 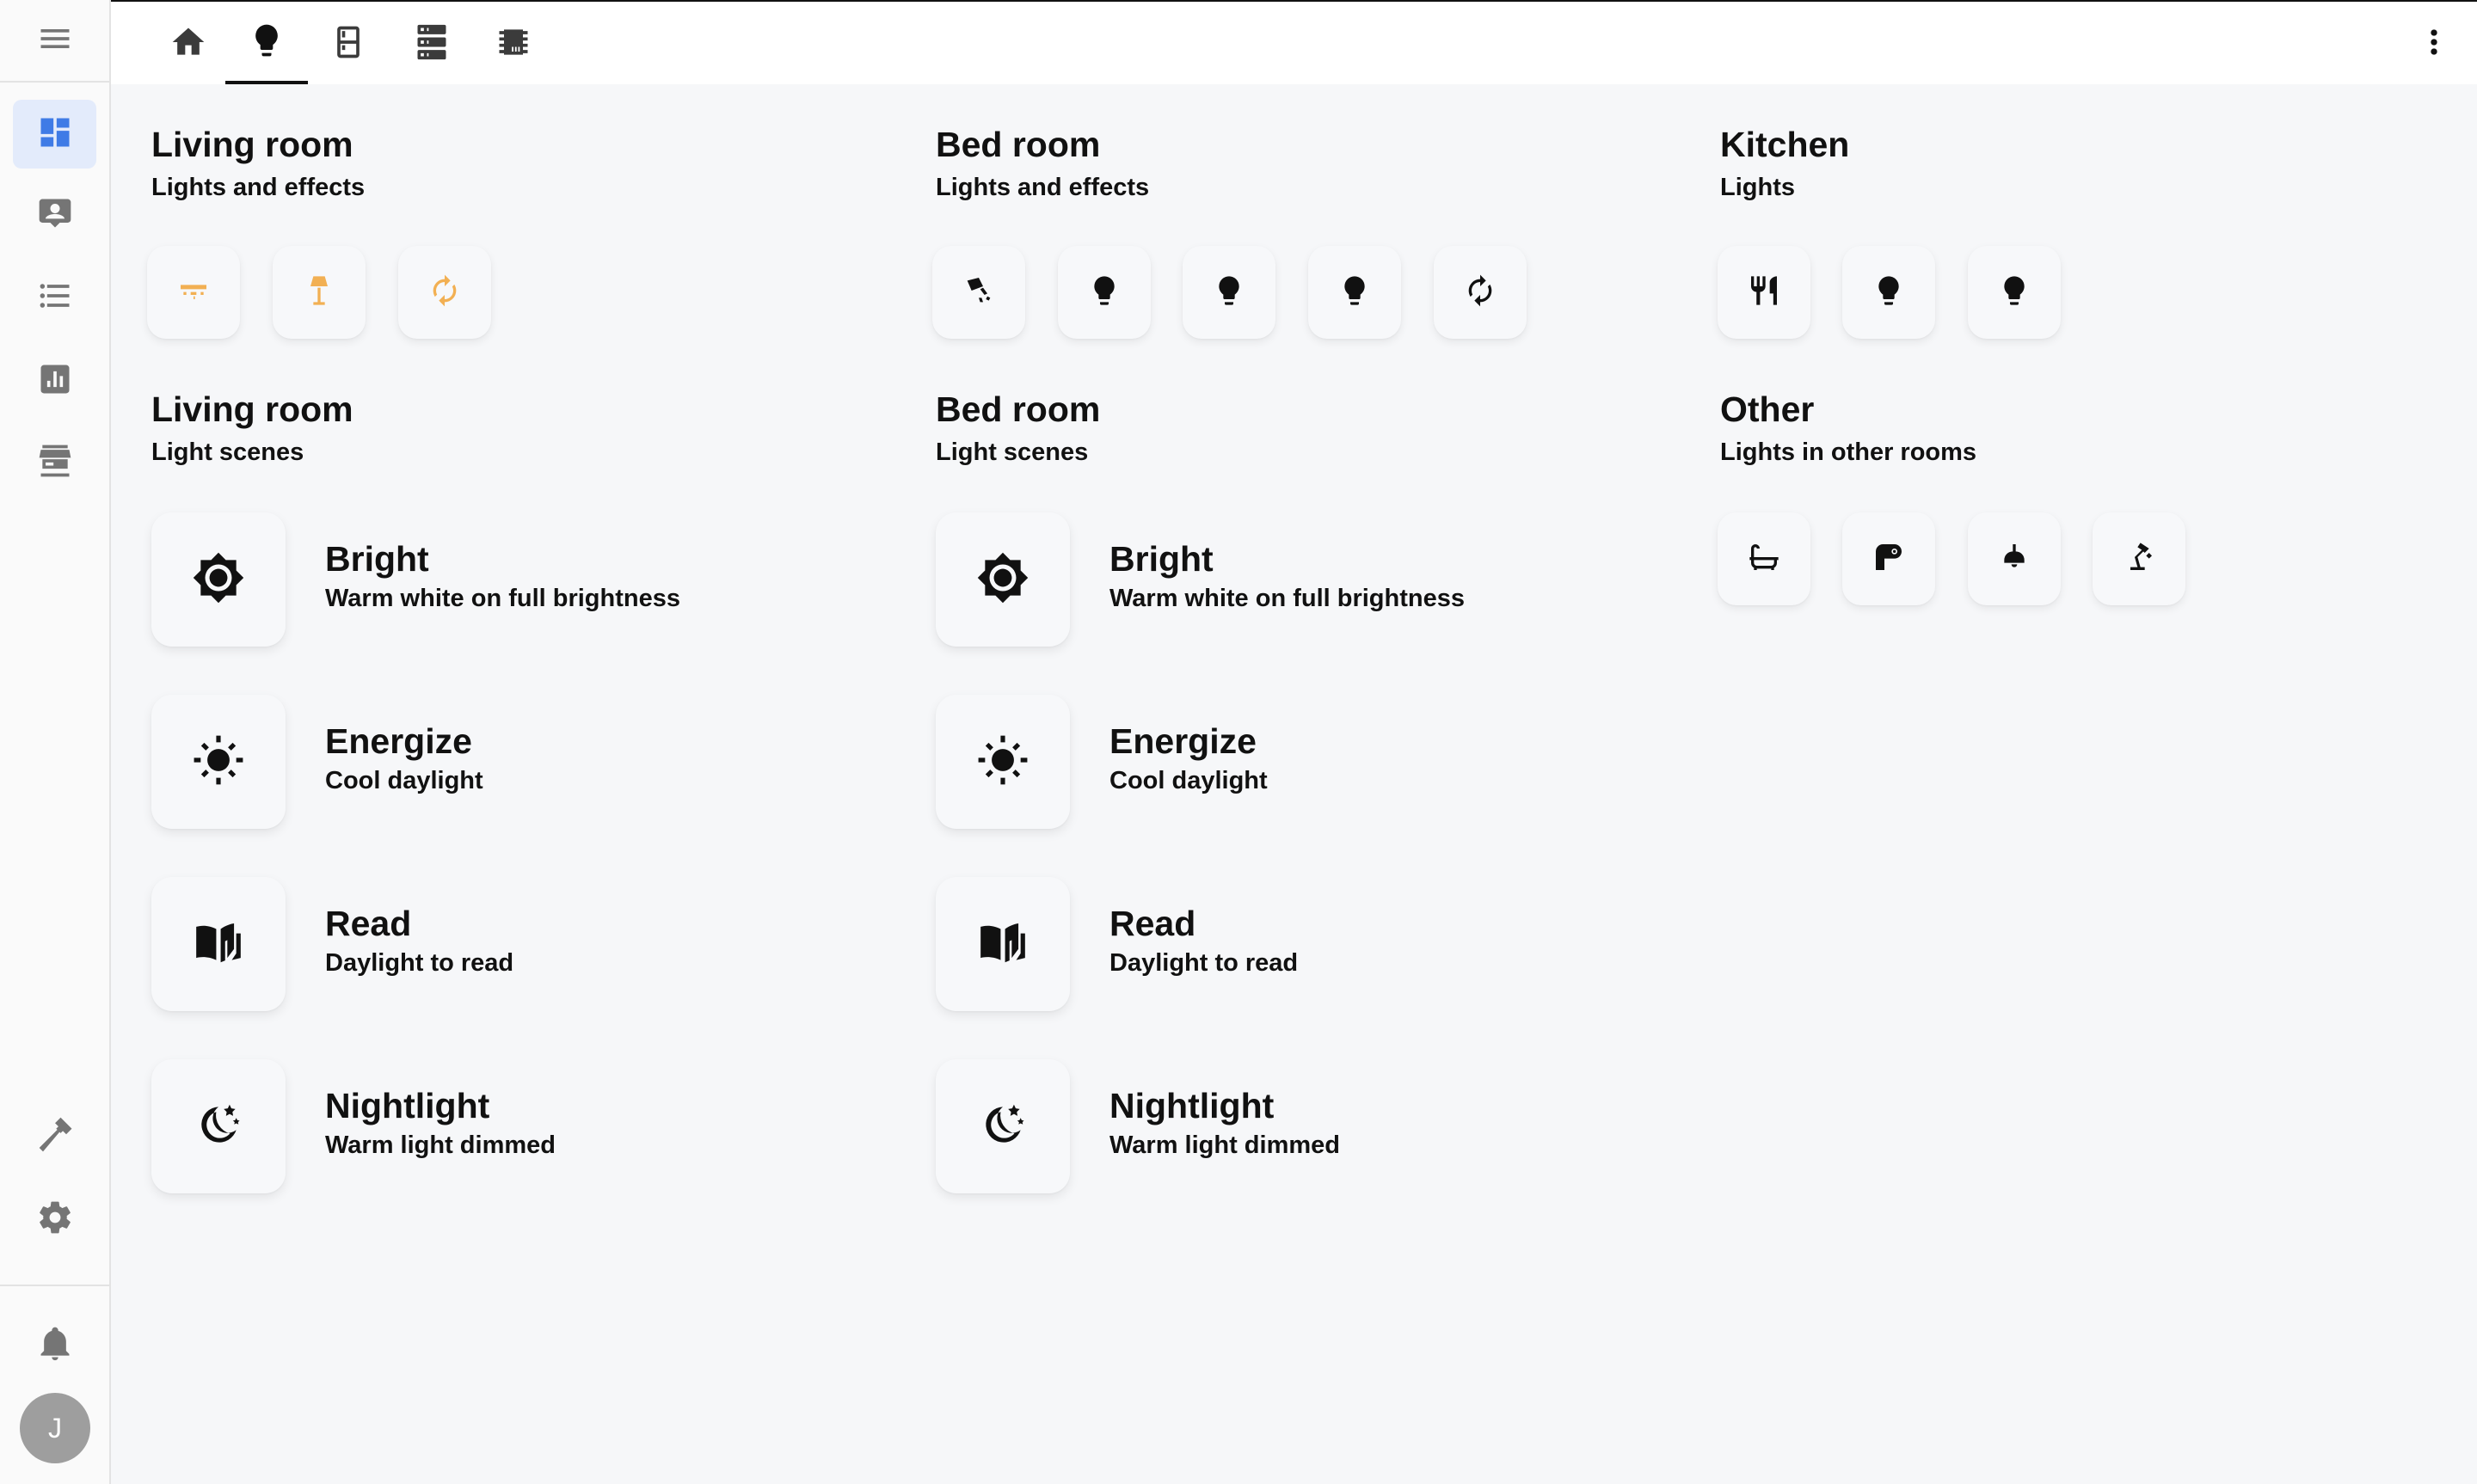 I want to click on spotlight-icon, so click(x=979, y=292).